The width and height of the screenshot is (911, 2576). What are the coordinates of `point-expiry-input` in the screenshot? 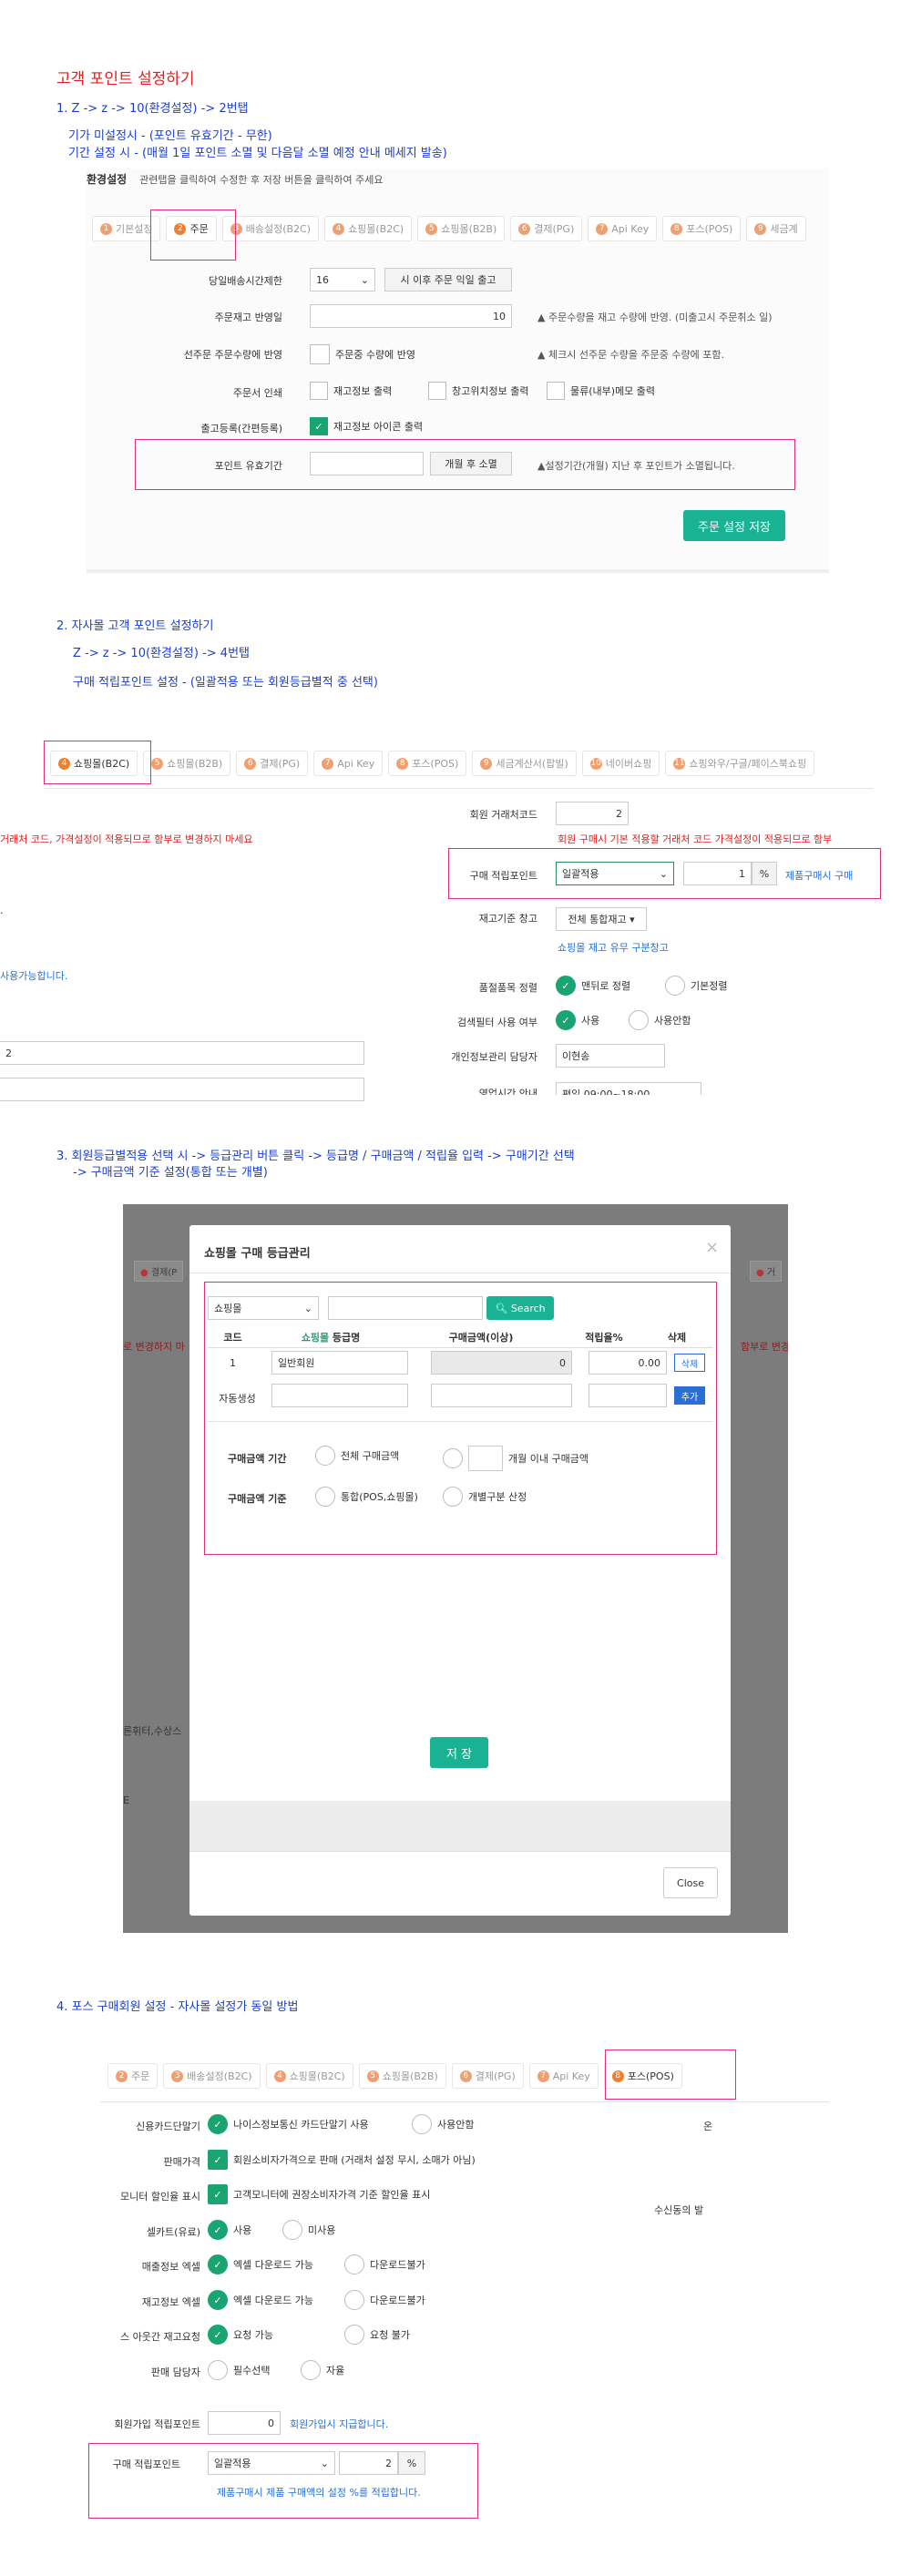 It's located at (367, 463).